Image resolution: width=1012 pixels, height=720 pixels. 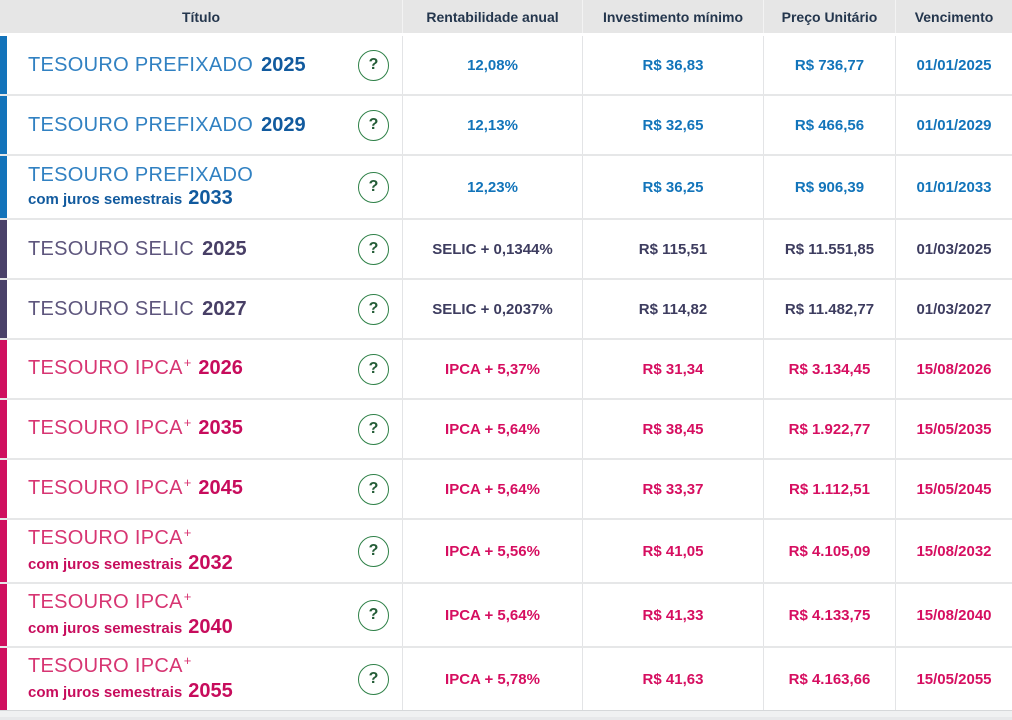 What do you see at coordinates (829, 369) in the screenshot?
I see `cell-preco: R$ 3.134,45` at bounding box center [829, 369].